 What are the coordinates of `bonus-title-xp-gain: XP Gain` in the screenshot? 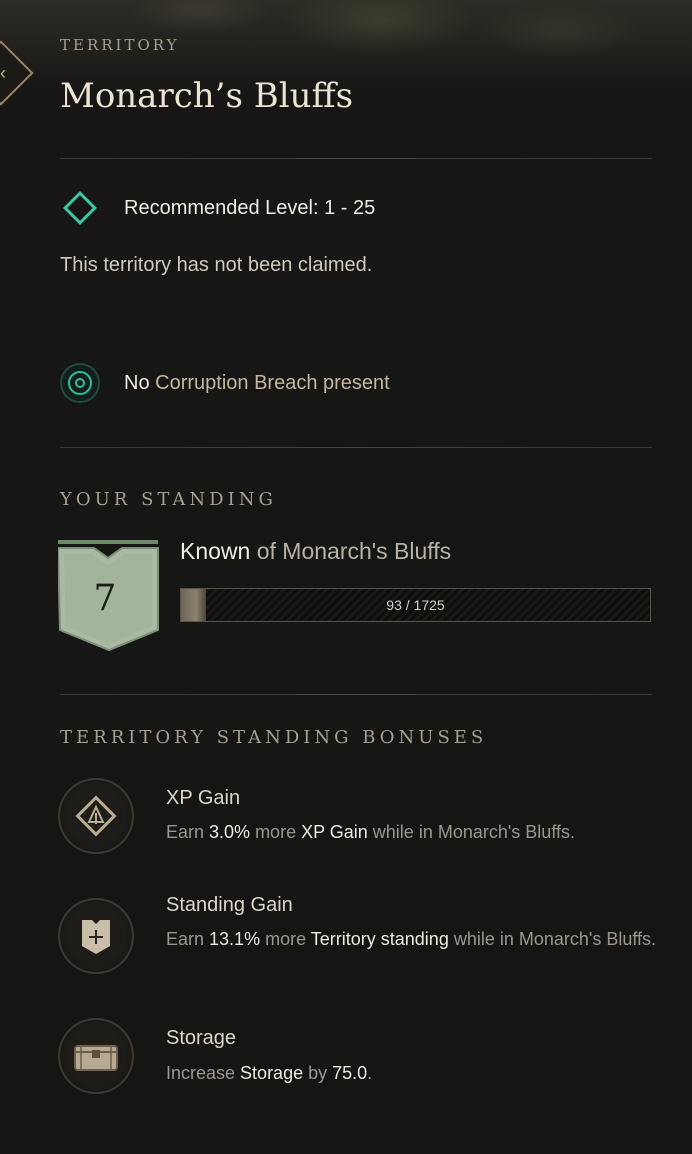 It's located at (203, 798).